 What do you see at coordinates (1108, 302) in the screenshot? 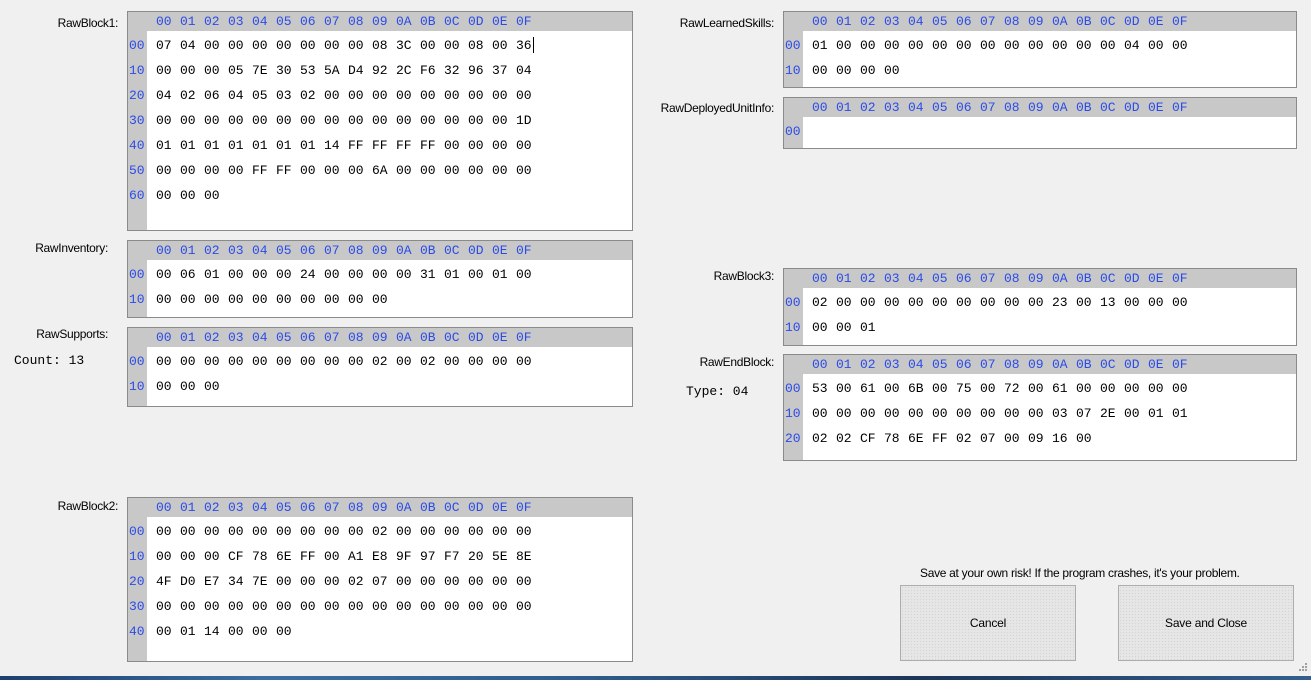
I see `hex-byte: 13` at bounding box center [1108, 302].